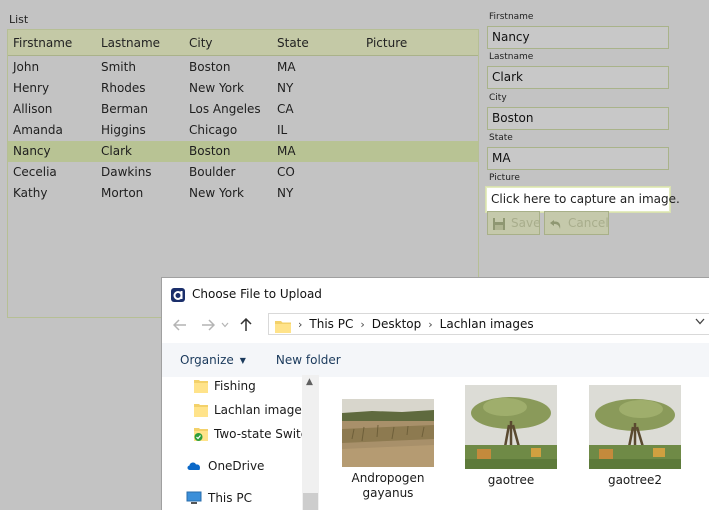 The width and height of the screenshot is (709, 510). Describe the element at coordinates (504, 178) in the screenshot. I see `picture-label: Picture` at that location.